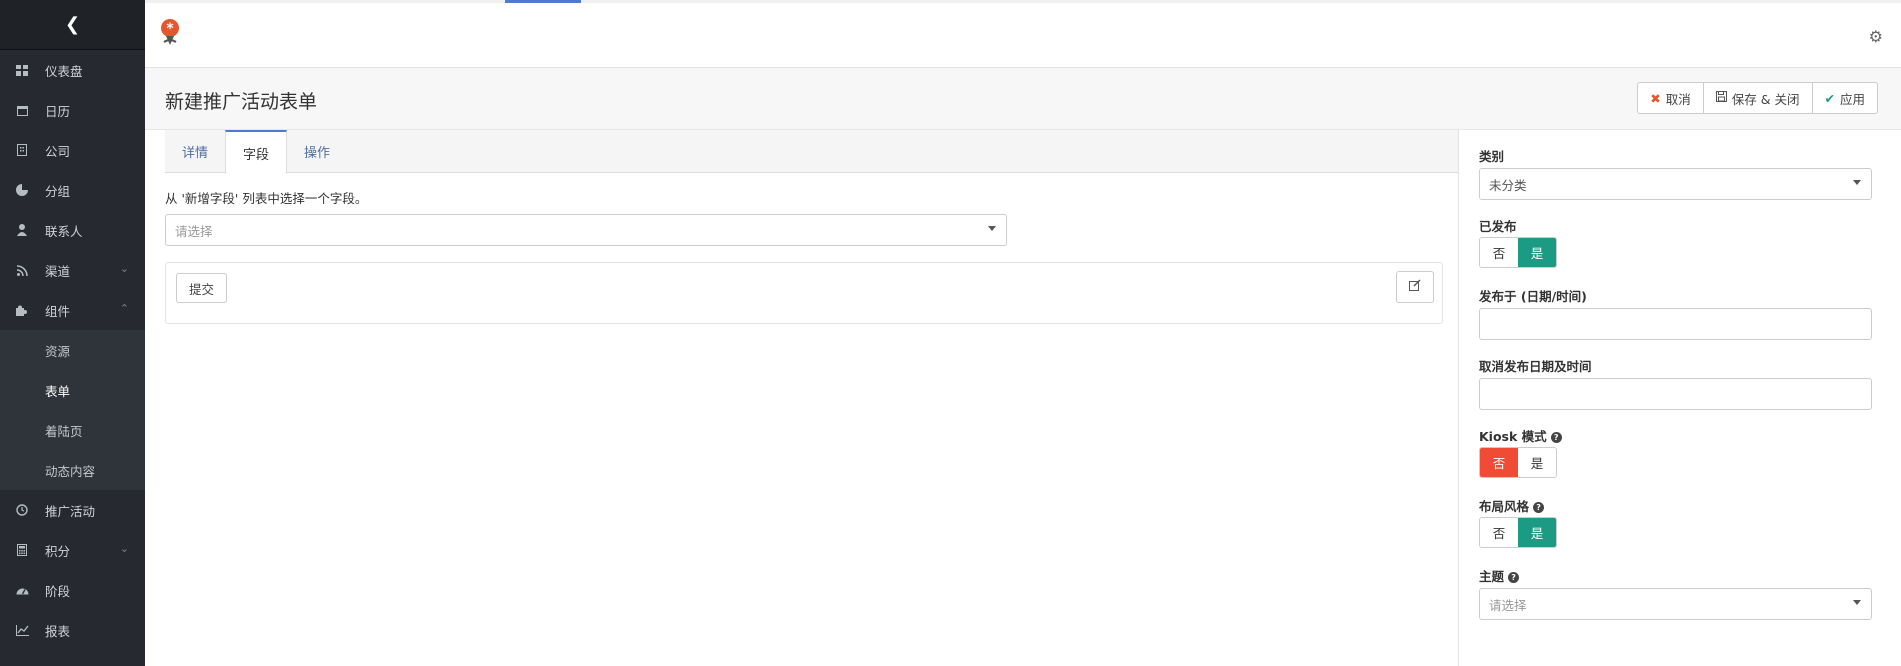 The width and height of the screenshot is (1901, 666). What do you see at coordinates (22, 150) in the screenshot?
I see `building-icon` at bounding box center [22, 150].